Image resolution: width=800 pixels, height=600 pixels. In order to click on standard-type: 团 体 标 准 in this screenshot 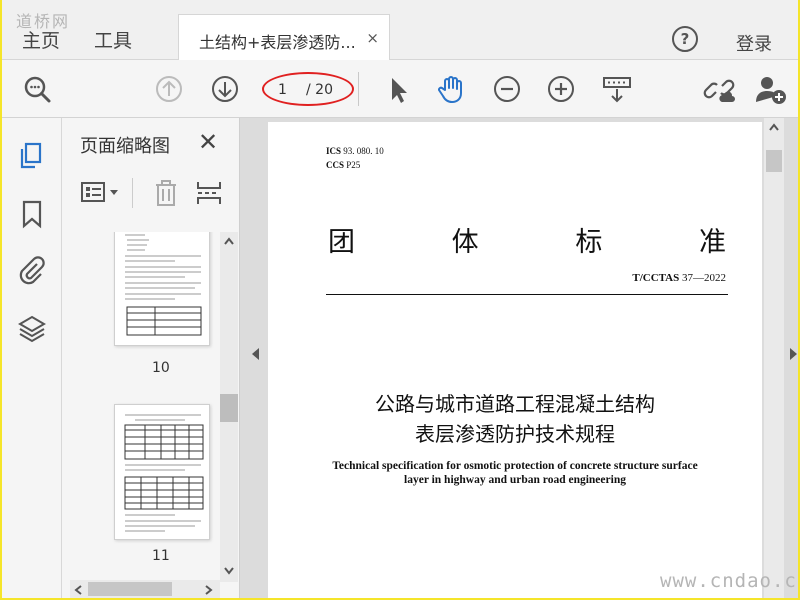, I will do `click(527, 239)`.